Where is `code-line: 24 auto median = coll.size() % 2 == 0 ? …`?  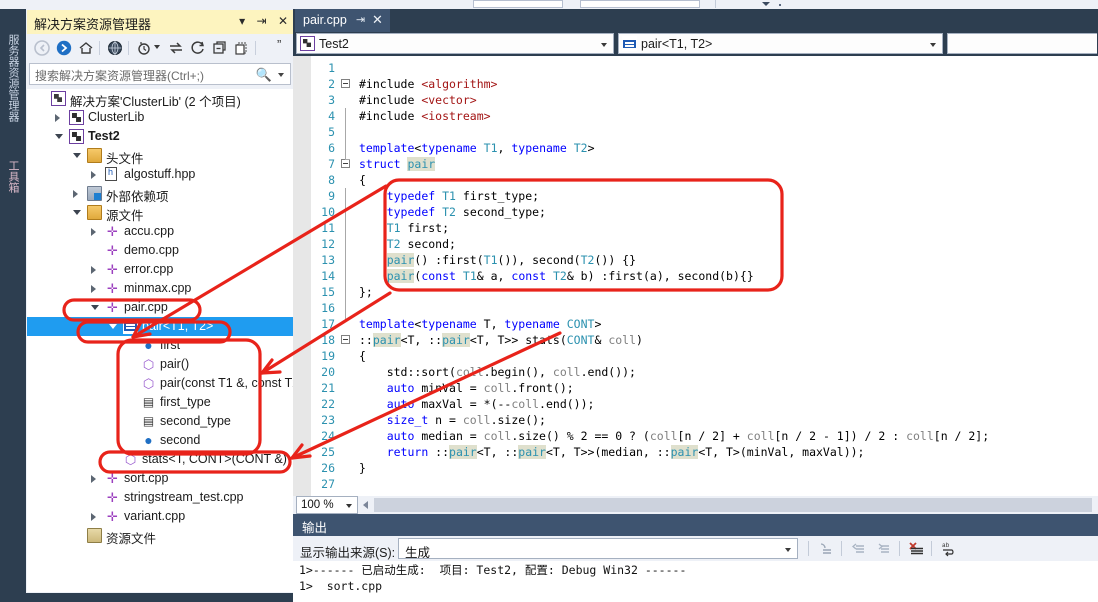
code-line: 24 auto median = coll.size() % 2 == 0 ? … is located at coordinates (695, 436).